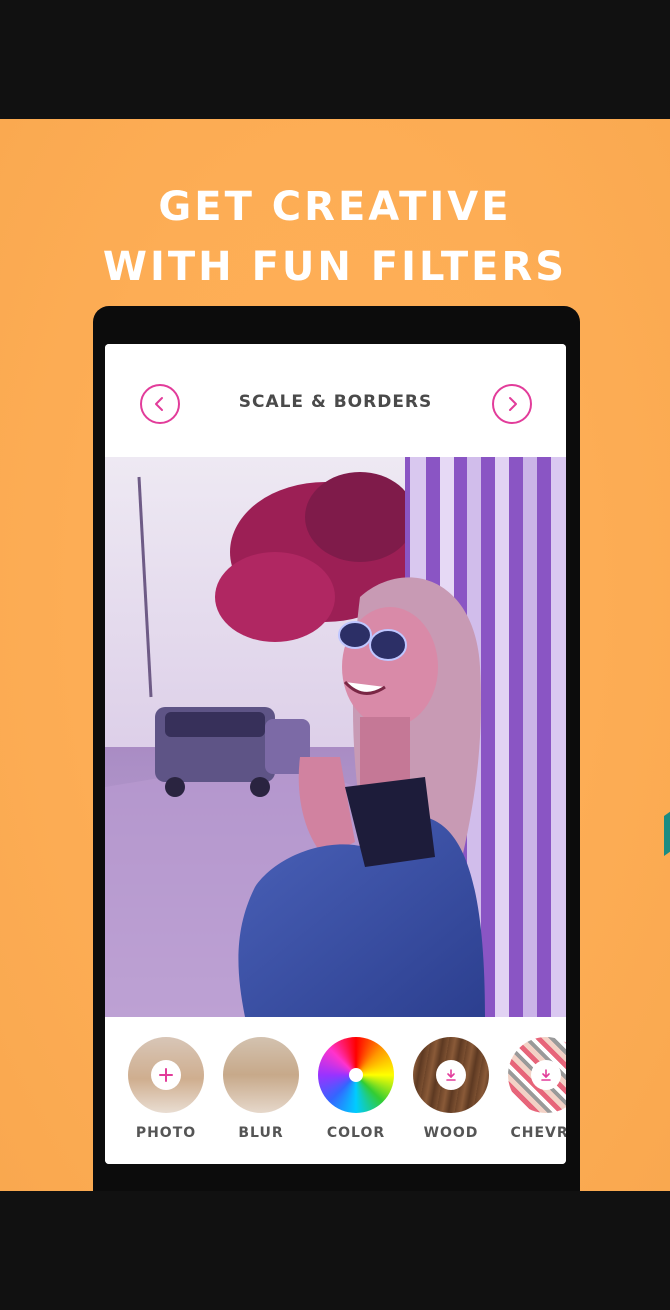 Image resolution: width=670 pixels, height=1310 pixels. What do you see at coordinates (537, 1075) in the screenshot?
I see `filter-chevron-thumbnail` at bounding box center [537, 1075].